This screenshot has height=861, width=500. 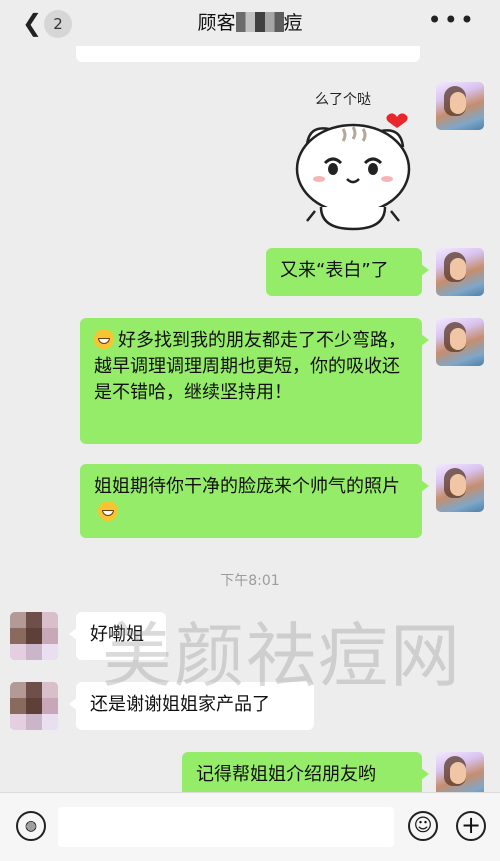 What do you see at coordinates (286, 774) in the screenshot?
I see `message-text: 记得帮姐姐介绍朋友哟` at bounding box center [286, 774].